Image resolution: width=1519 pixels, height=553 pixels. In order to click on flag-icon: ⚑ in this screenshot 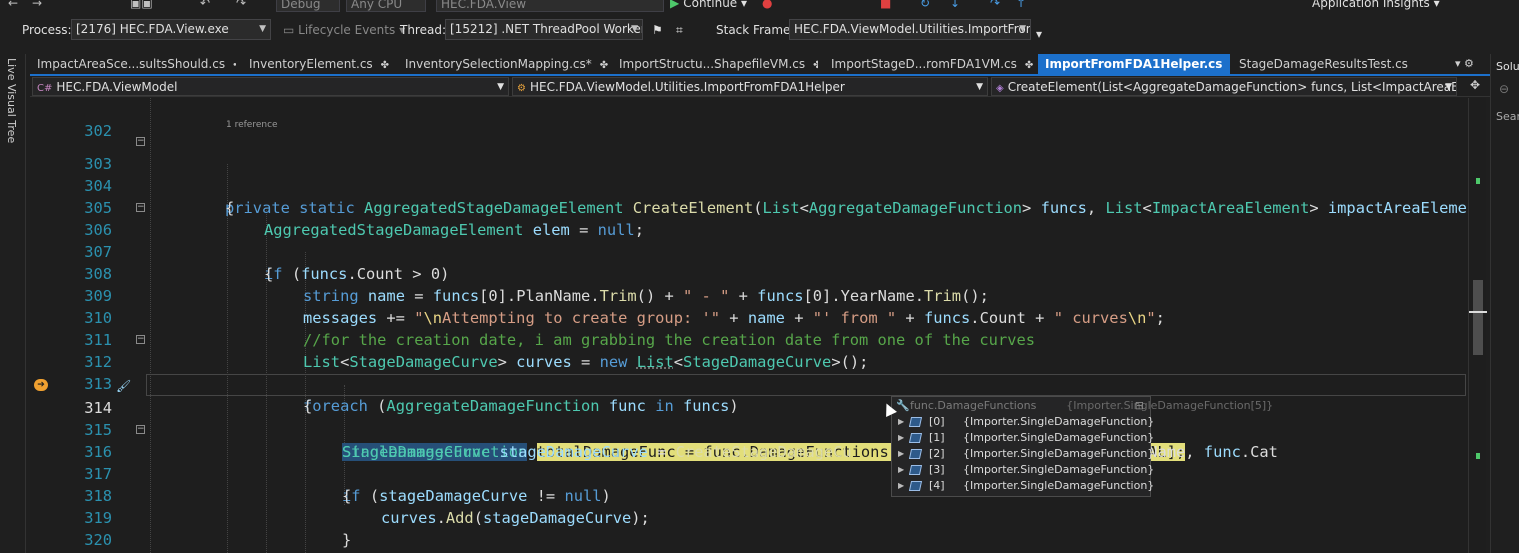, I will do `click(657, 30)`.